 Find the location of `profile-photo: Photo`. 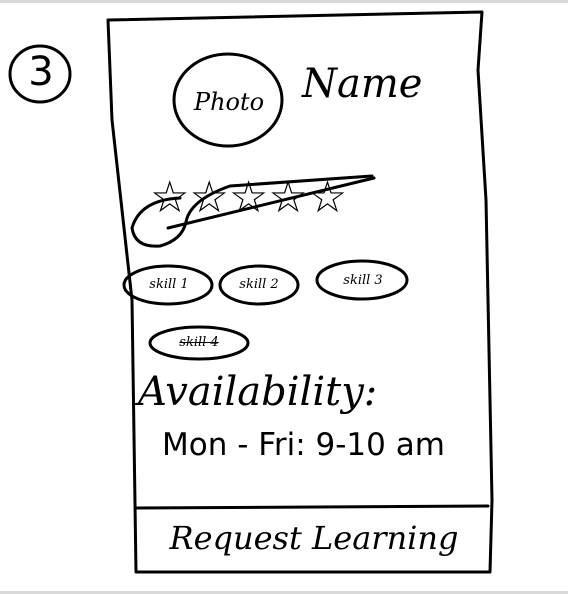

profile-photo: Photo is located at coordinates (229, 102).